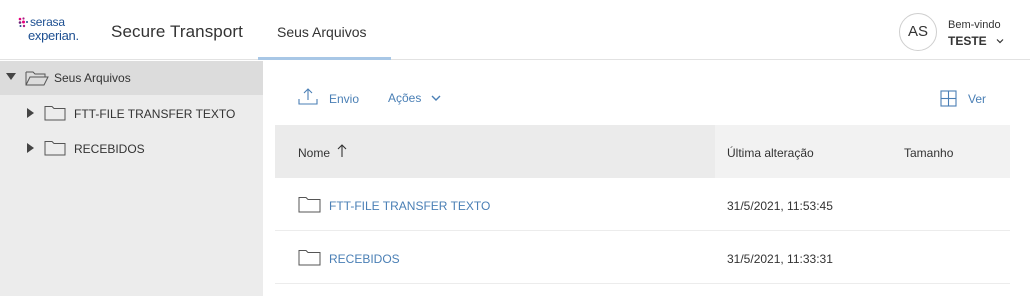 The height and width of the screenshot is (296, 1030). I want to click on column-header-label: Nome, so click(314, 153).